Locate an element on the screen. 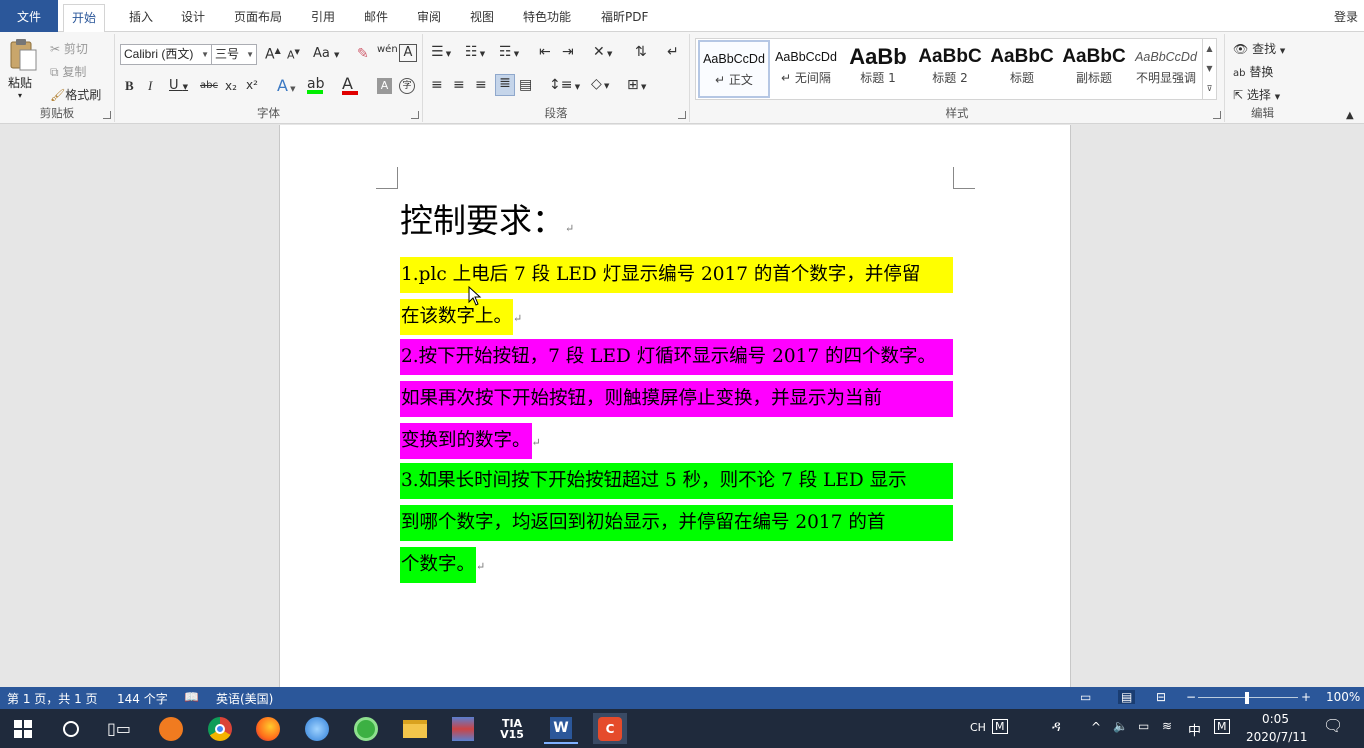  strikethrough-button: abc is located at coordinates (209, 85).